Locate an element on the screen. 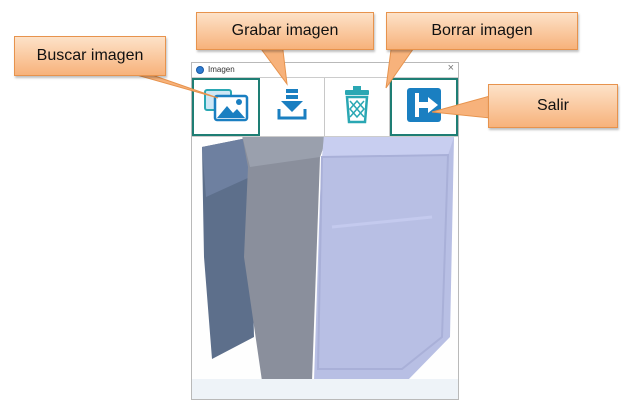 The image size is (621, 400). exit-door-icon is located at coordinates (424, 107).